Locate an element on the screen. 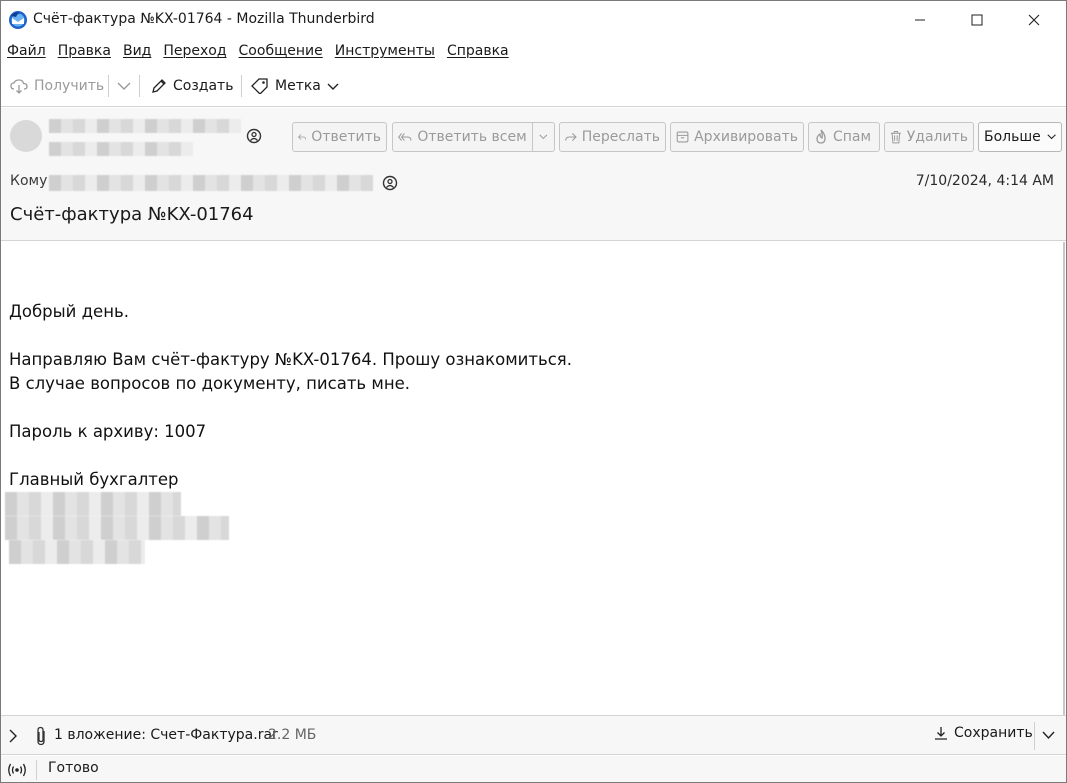 The height and width of the screenshot is (783, 1067). close-icon is located at coordinates (1034, 20).